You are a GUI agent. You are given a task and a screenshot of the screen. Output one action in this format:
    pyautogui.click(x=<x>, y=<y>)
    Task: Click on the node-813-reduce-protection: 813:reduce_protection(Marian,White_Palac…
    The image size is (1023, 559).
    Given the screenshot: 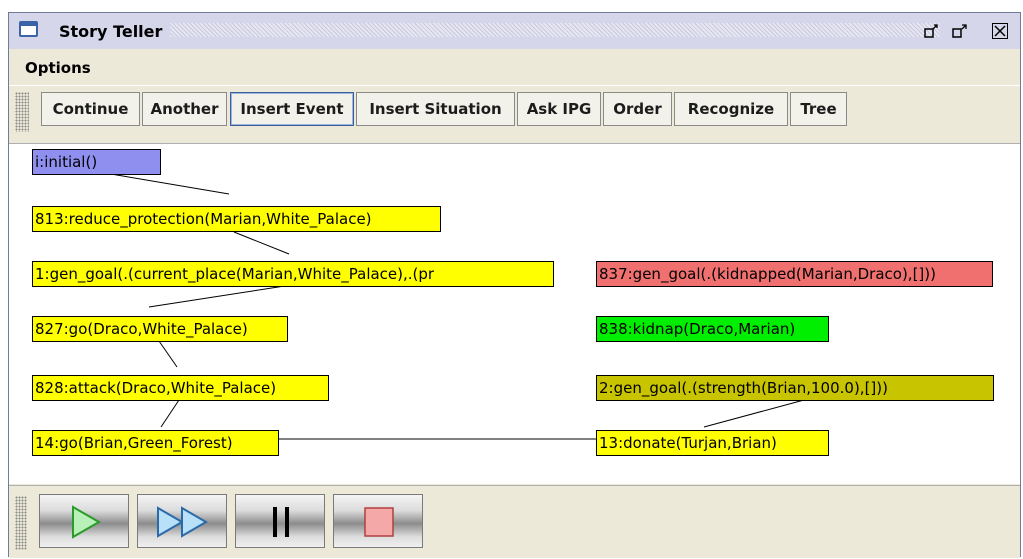 What is the action you would take?
    pyautogui.click(x=236, y=219)
    